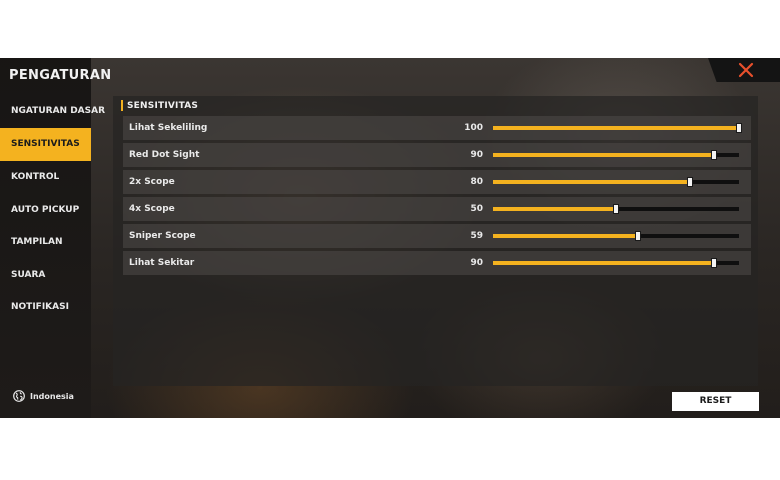  I want to click on sidebar-item-auto-pickup: AUTO PICKUP, so click(45, 210).